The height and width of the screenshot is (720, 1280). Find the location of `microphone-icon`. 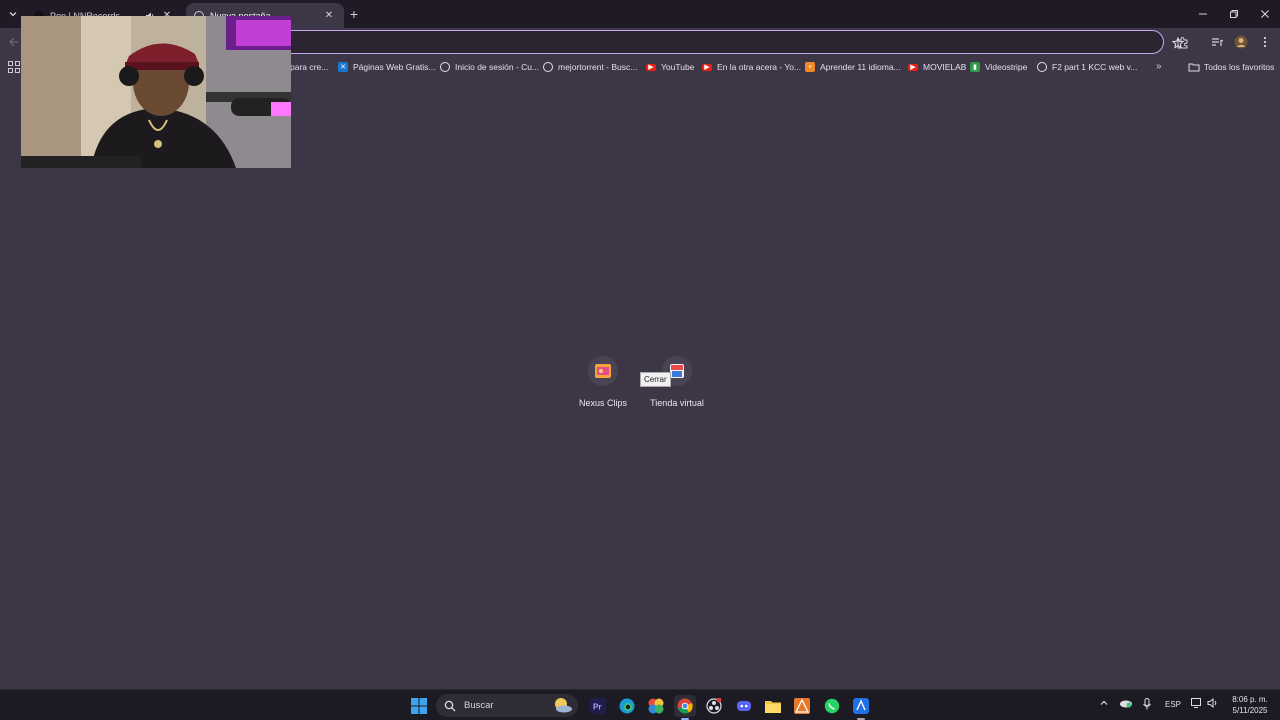

microphone-icon is located at coordinates (1147, 705).